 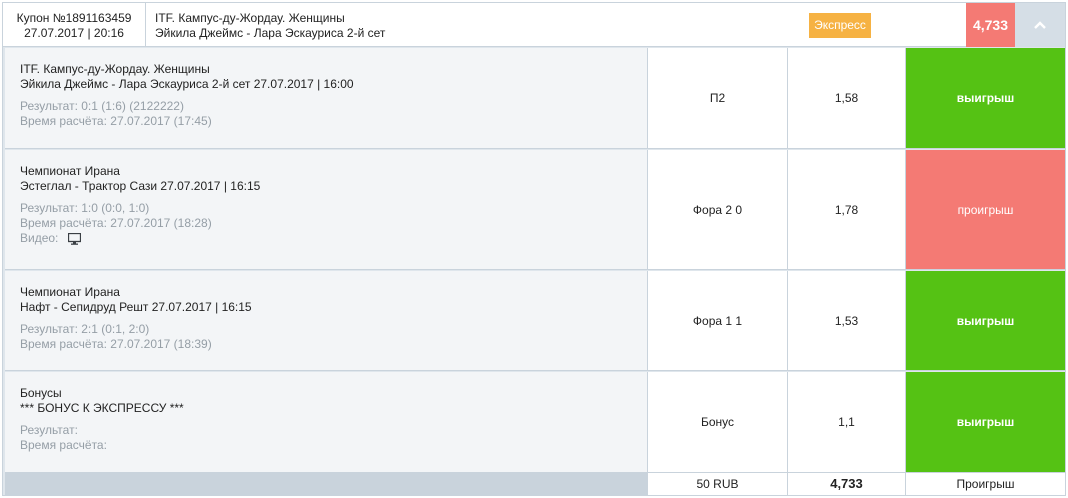 What do you see at coordinates (718, 320) in the screenshot?
I see `bet-type: Фора 1 1` at bounding box center [718, 320].